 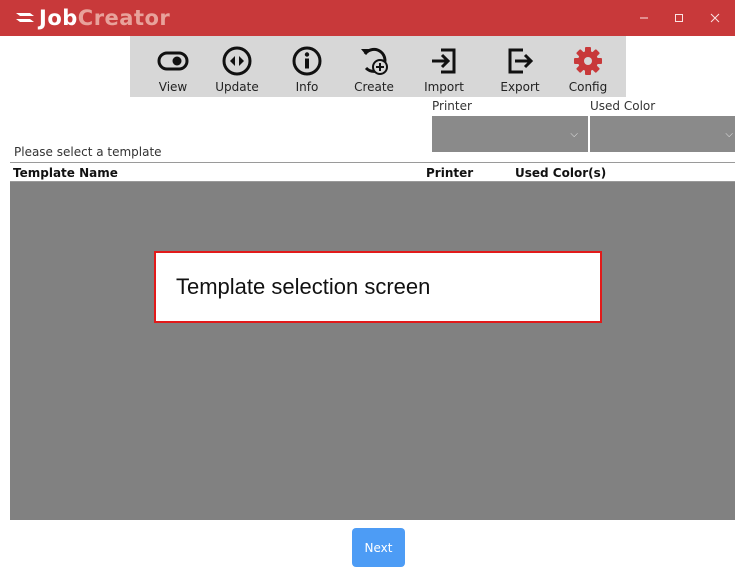 I want to click on info-button: Info, so click(x=307, y=66).